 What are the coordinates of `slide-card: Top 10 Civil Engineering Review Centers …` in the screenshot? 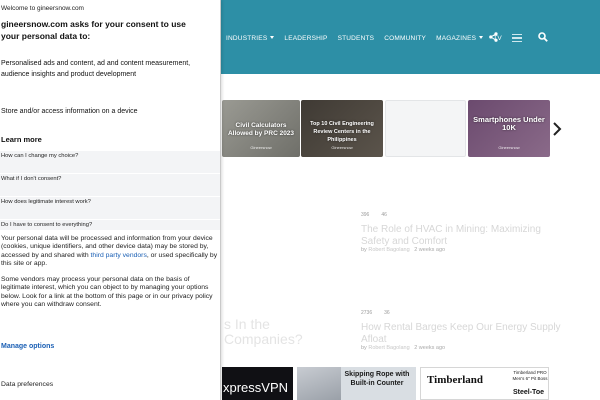 It's located at (342, 128).